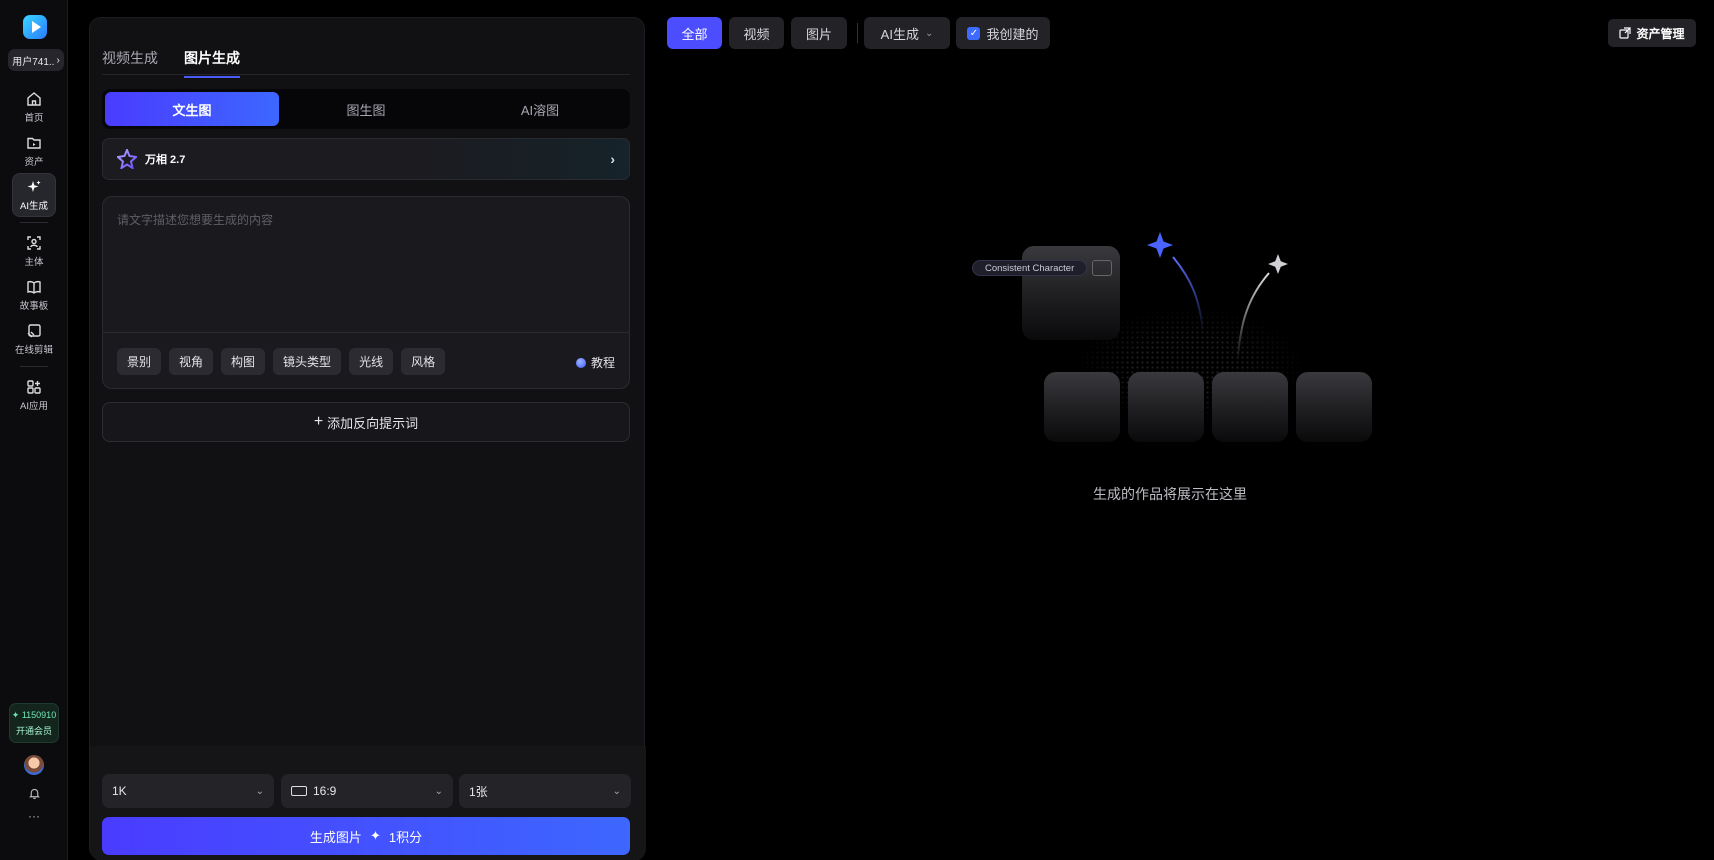  What do you see at coordinates (188, 791) in the screenshot?
I see `resolution-select: 1K ⌄` at bounding box center [188, 791].